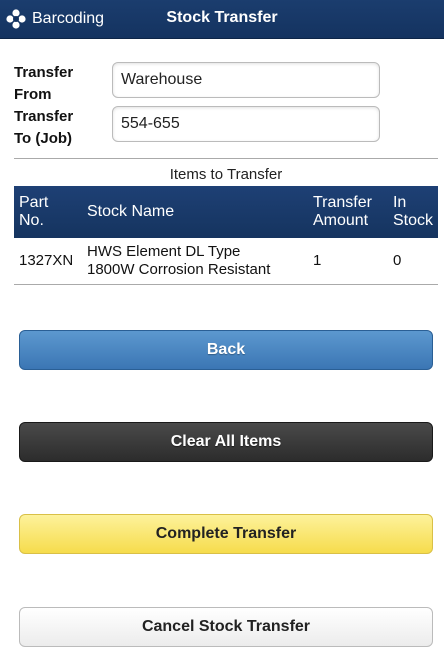 This screenshot has width=444, height=656. Describe the element at coordinates (397, 260) in the screenshot. I see `cell-in-stock: 0` at that location.